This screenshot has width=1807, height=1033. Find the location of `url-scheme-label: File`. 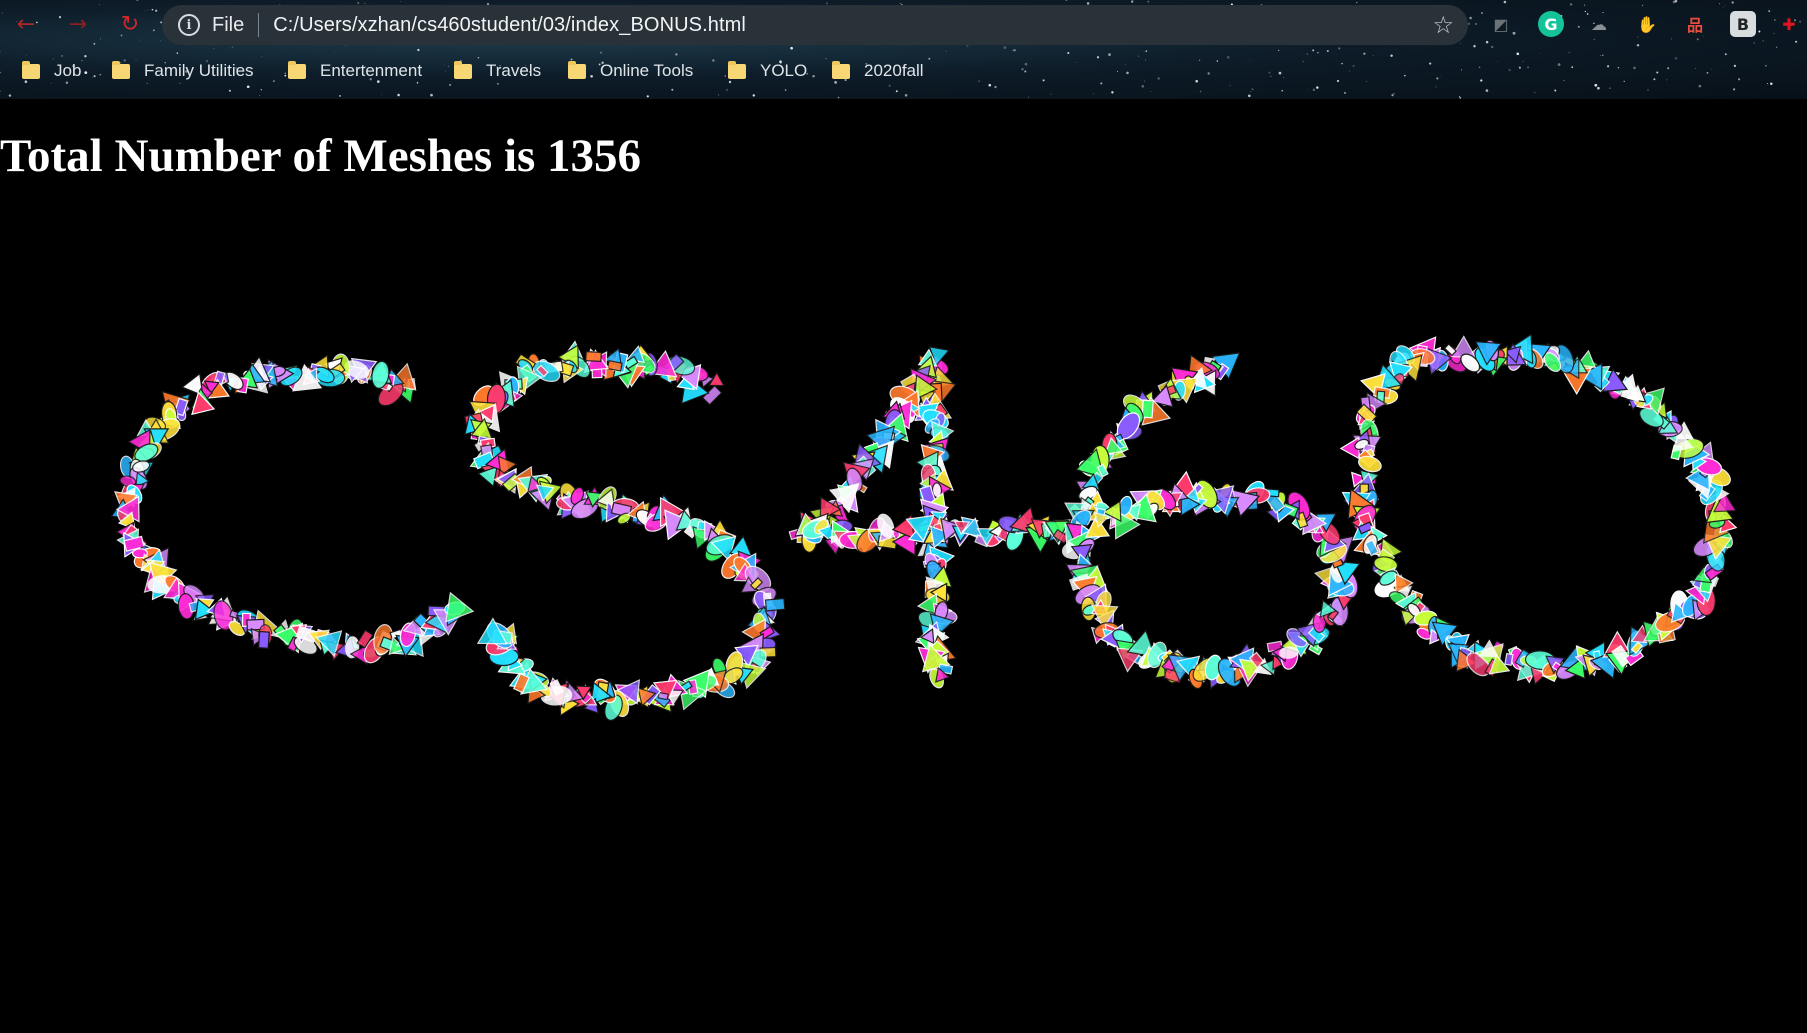

url-scheme-label: File is located at coordinates (228, 24).